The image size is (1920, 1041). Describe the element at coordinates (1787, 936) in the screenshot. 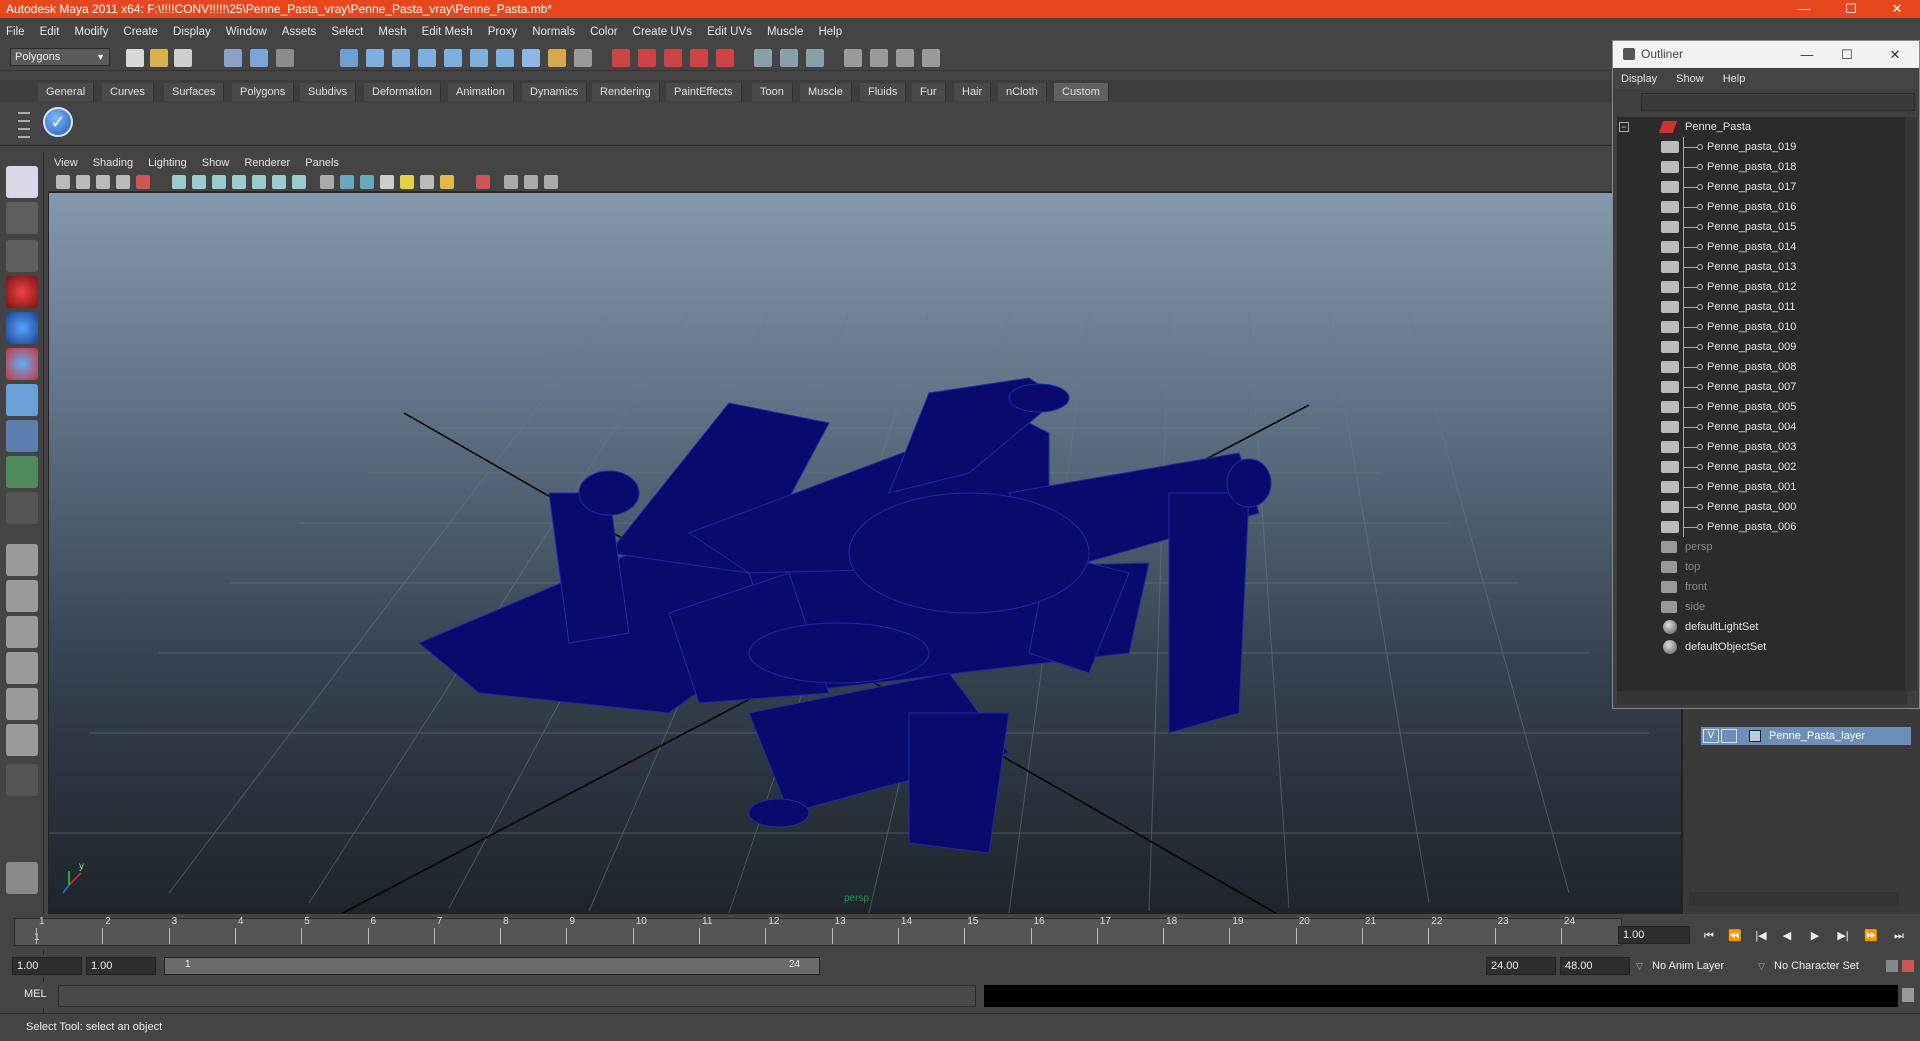

I see `play-backwards-button: ◀` at that location.